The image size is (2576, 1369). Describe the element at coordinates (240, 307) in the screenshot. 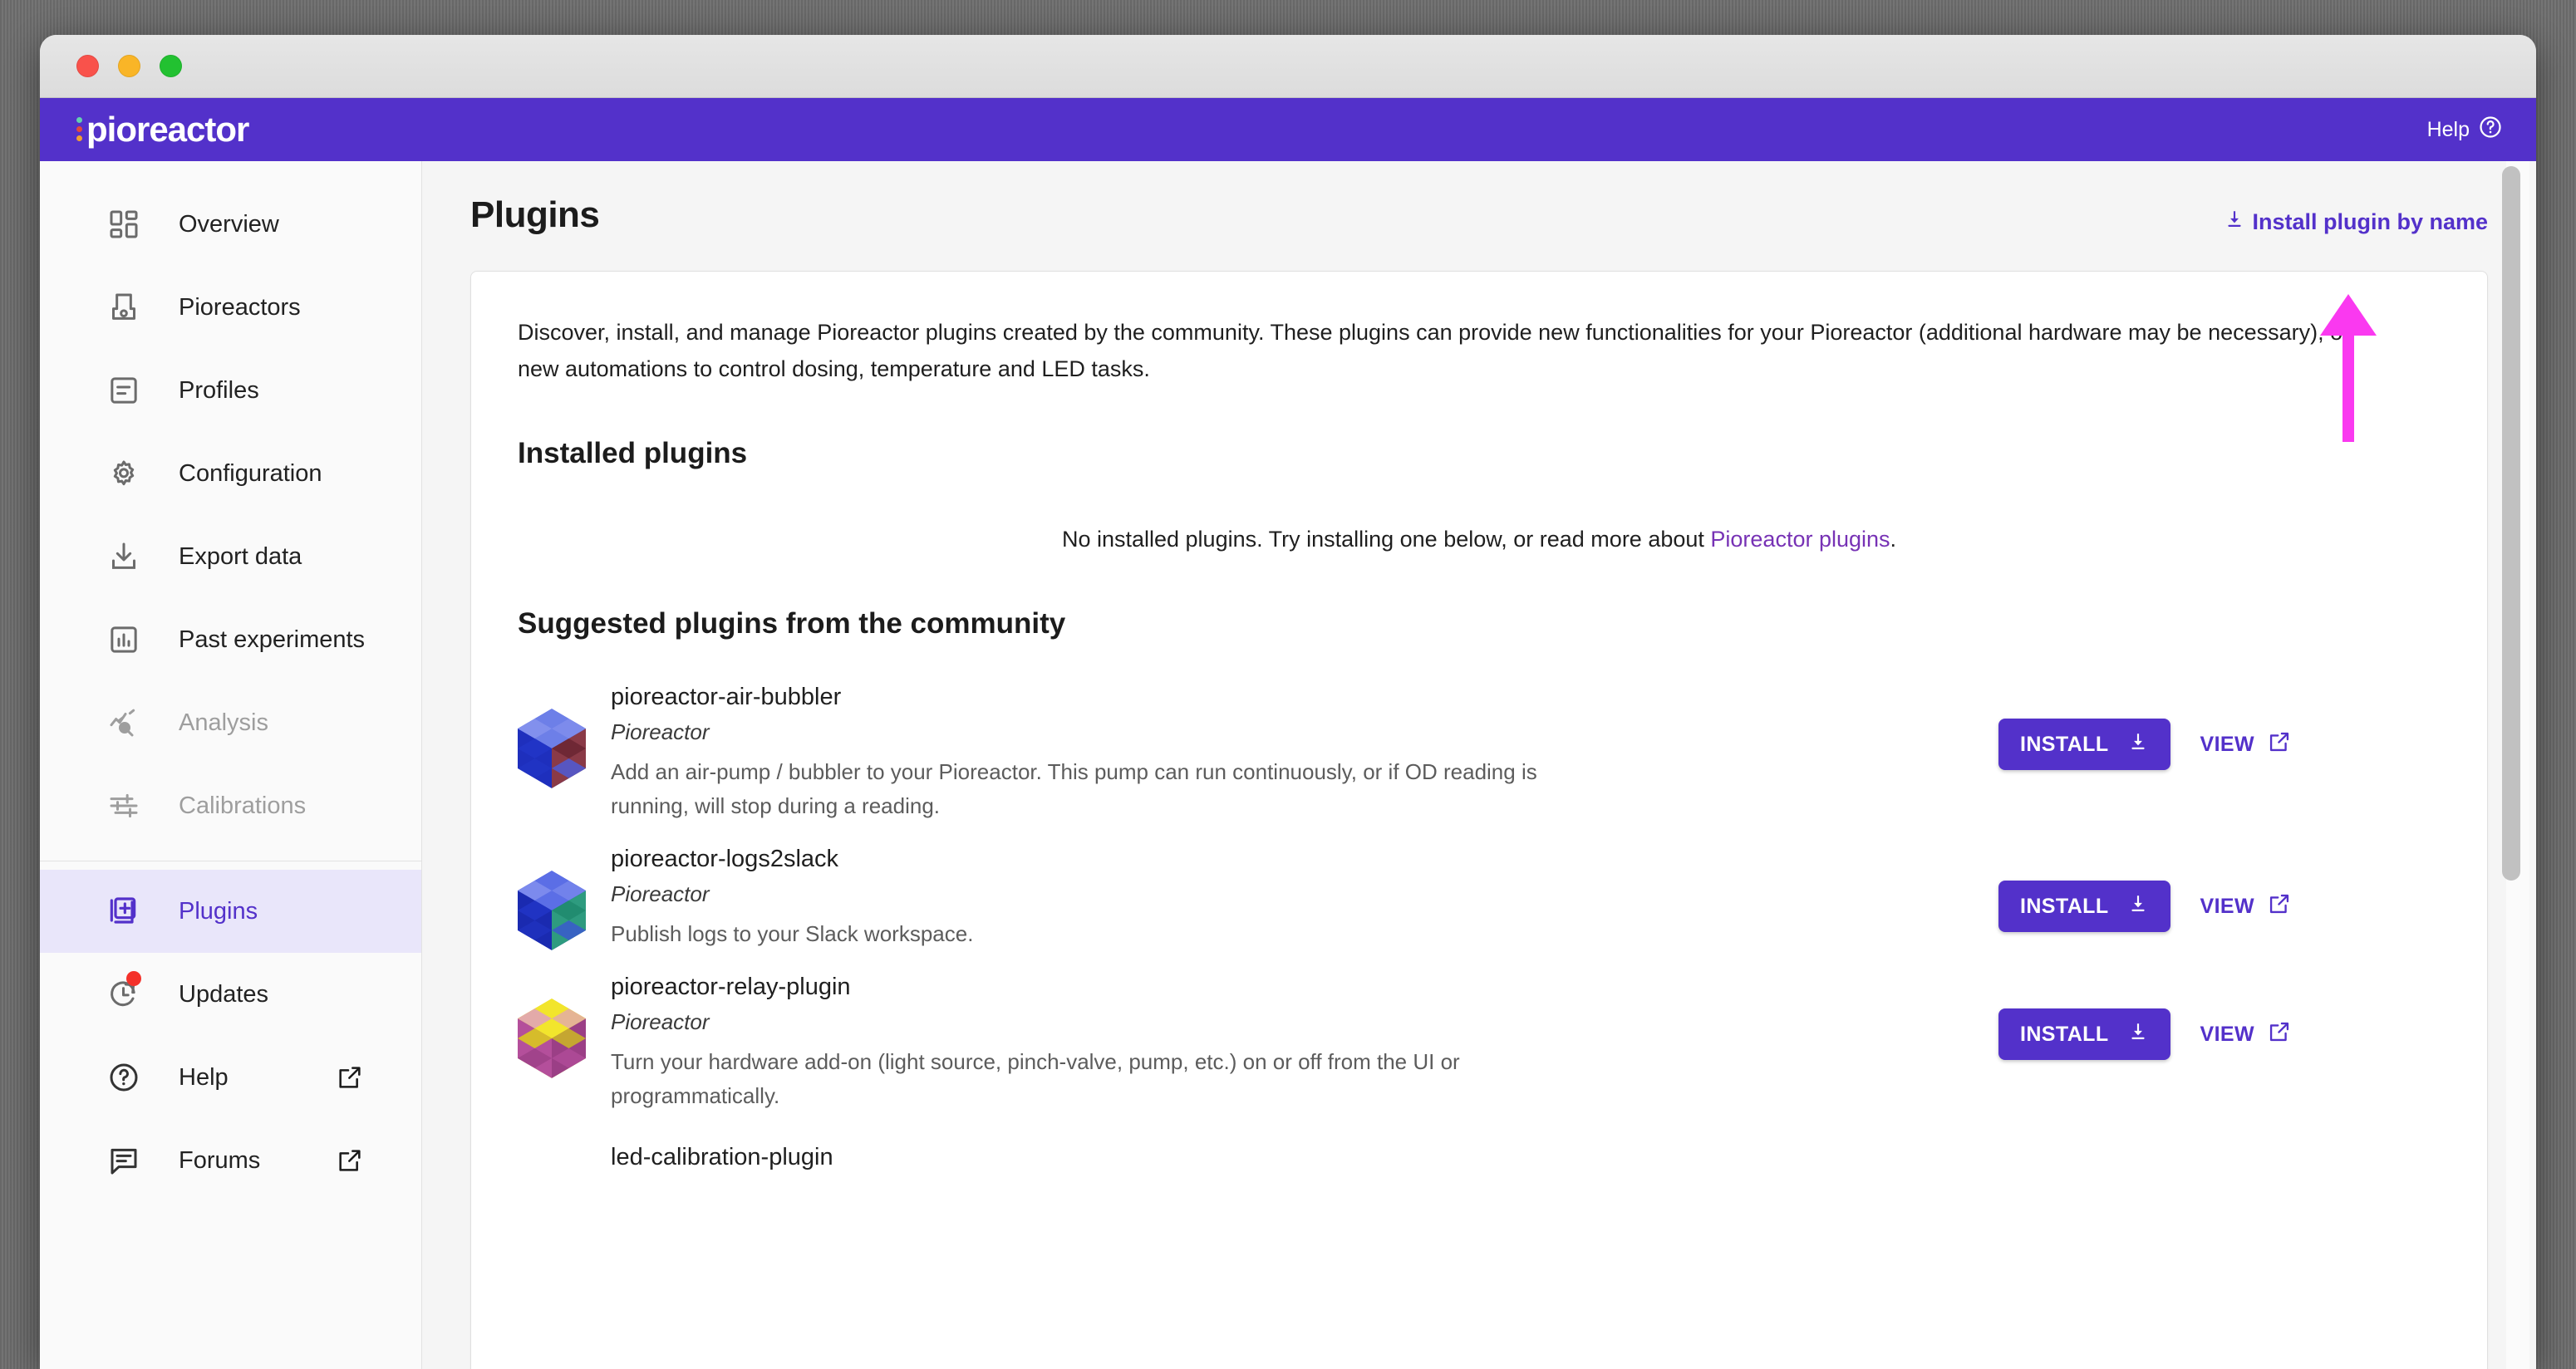

I see `sidebar-item-label: Pioreactors` at that location.